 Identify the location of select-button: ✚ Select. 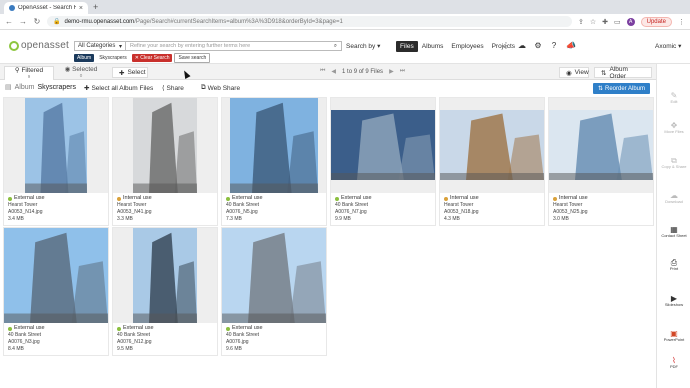
(130, 72).